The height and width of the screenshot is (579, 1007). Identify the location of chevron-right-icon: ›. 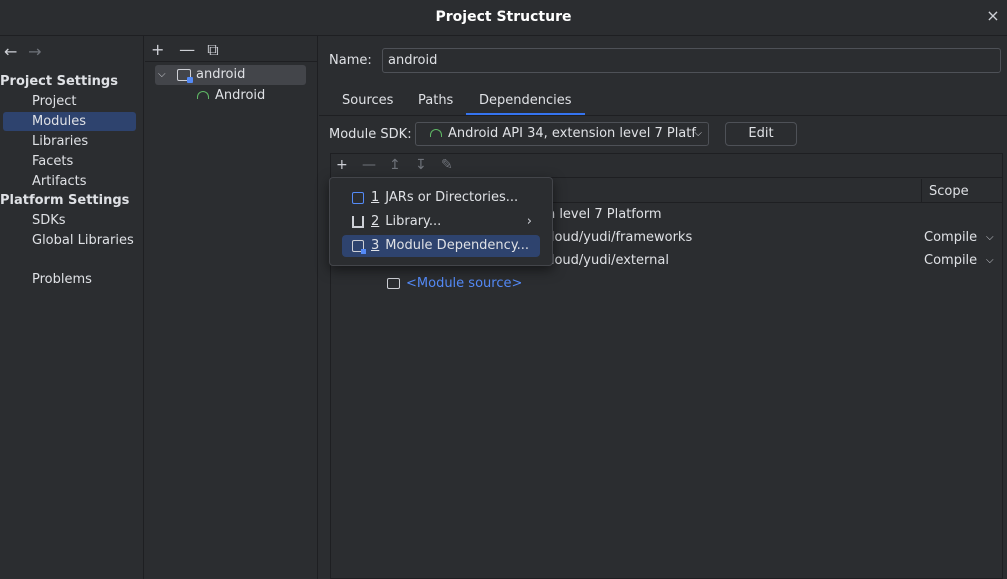
(529, 221).